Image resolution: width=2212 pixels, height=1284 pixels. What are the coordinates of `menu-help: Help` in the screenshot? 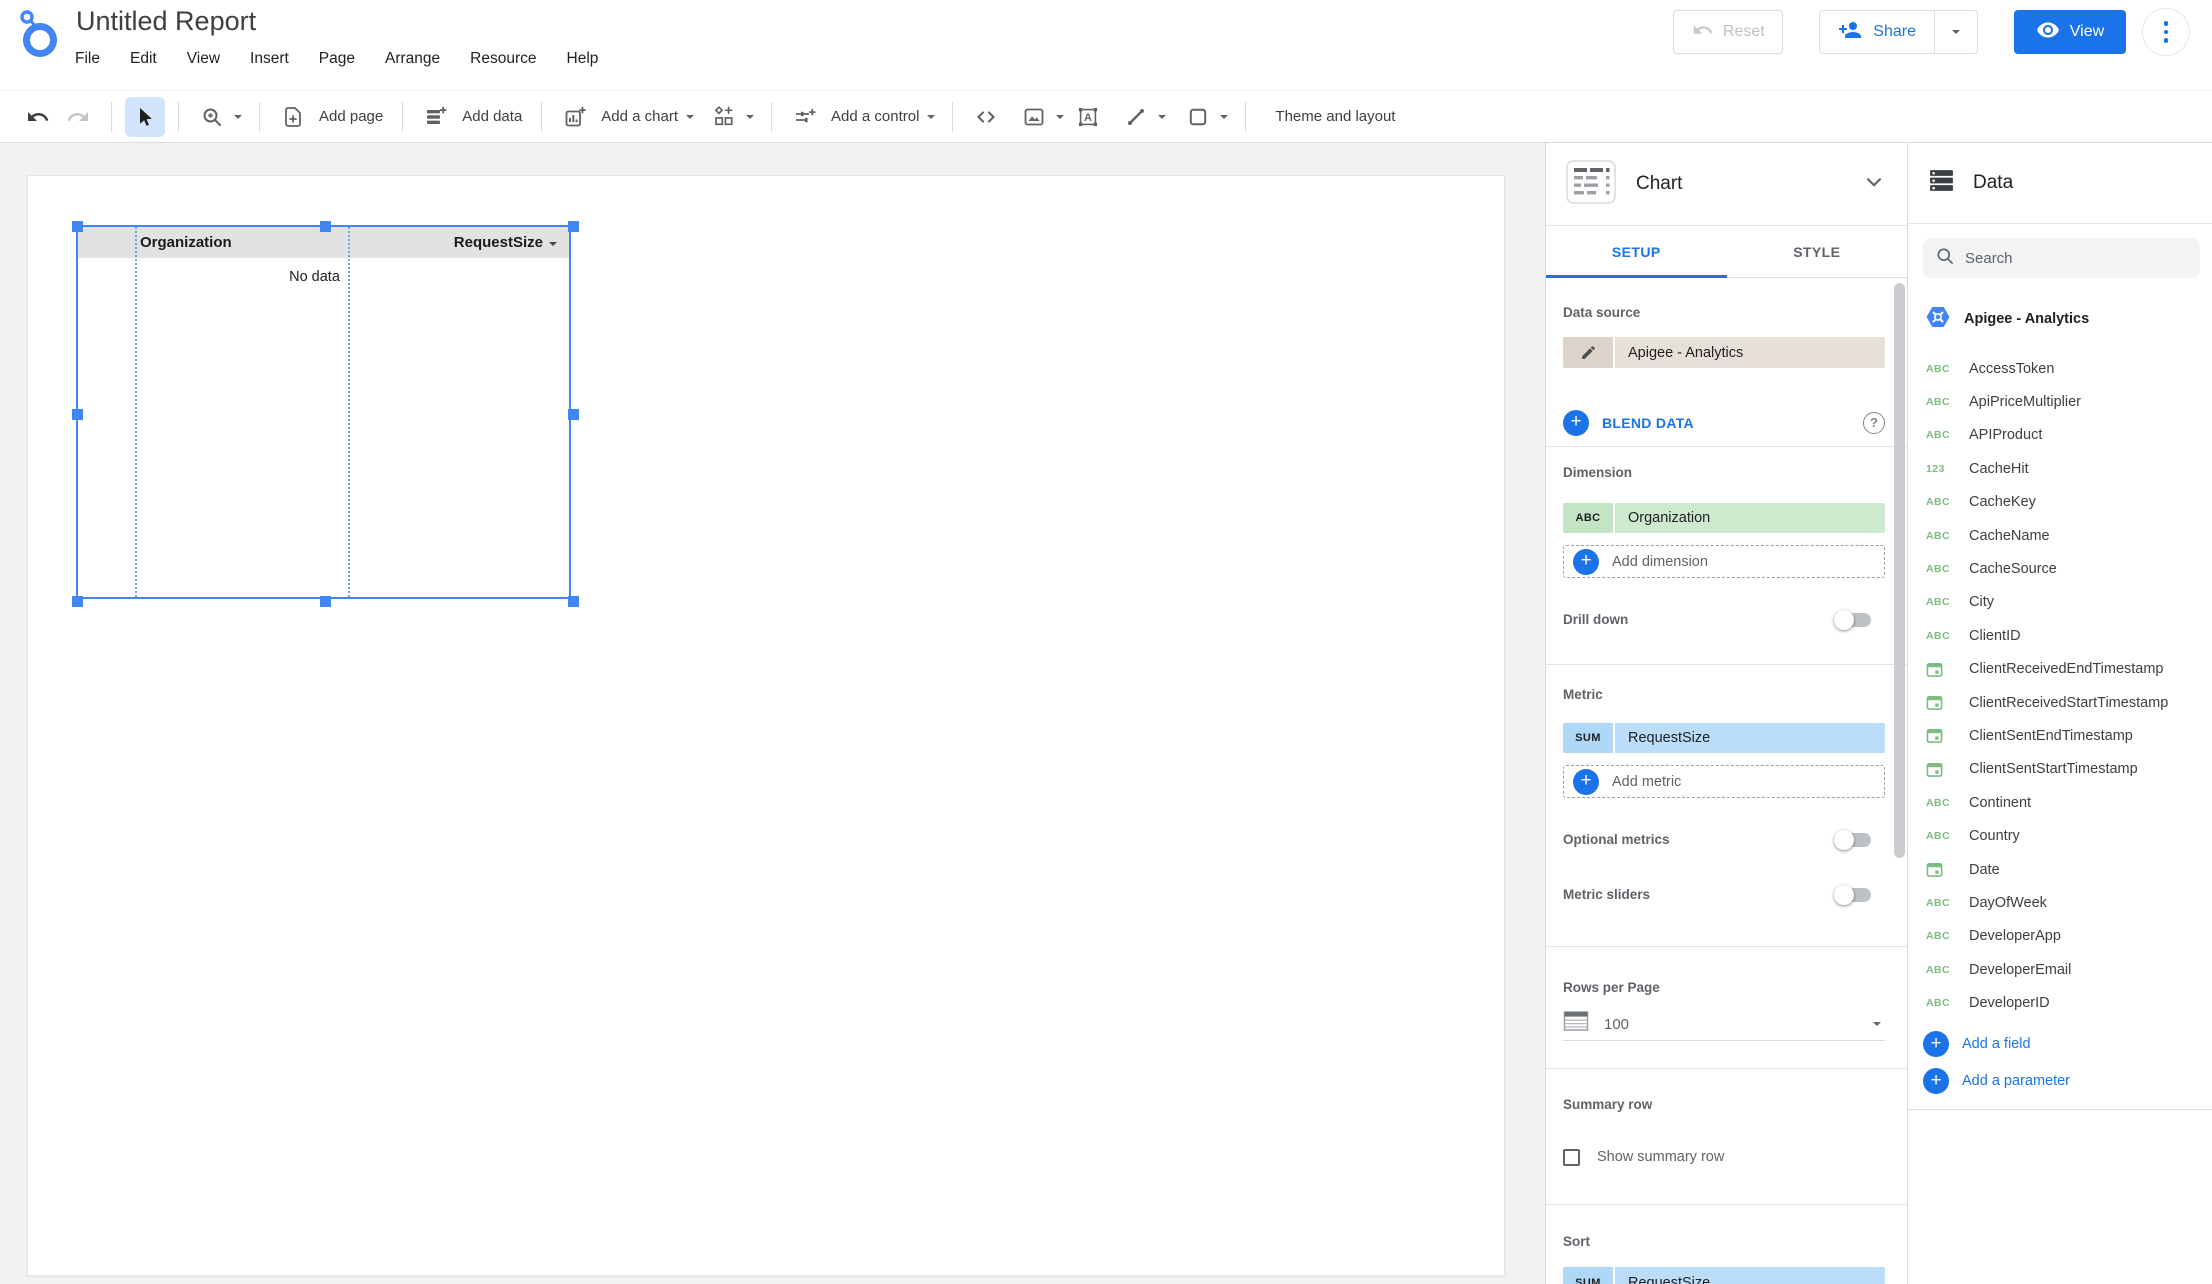 It's located at (583, 59).